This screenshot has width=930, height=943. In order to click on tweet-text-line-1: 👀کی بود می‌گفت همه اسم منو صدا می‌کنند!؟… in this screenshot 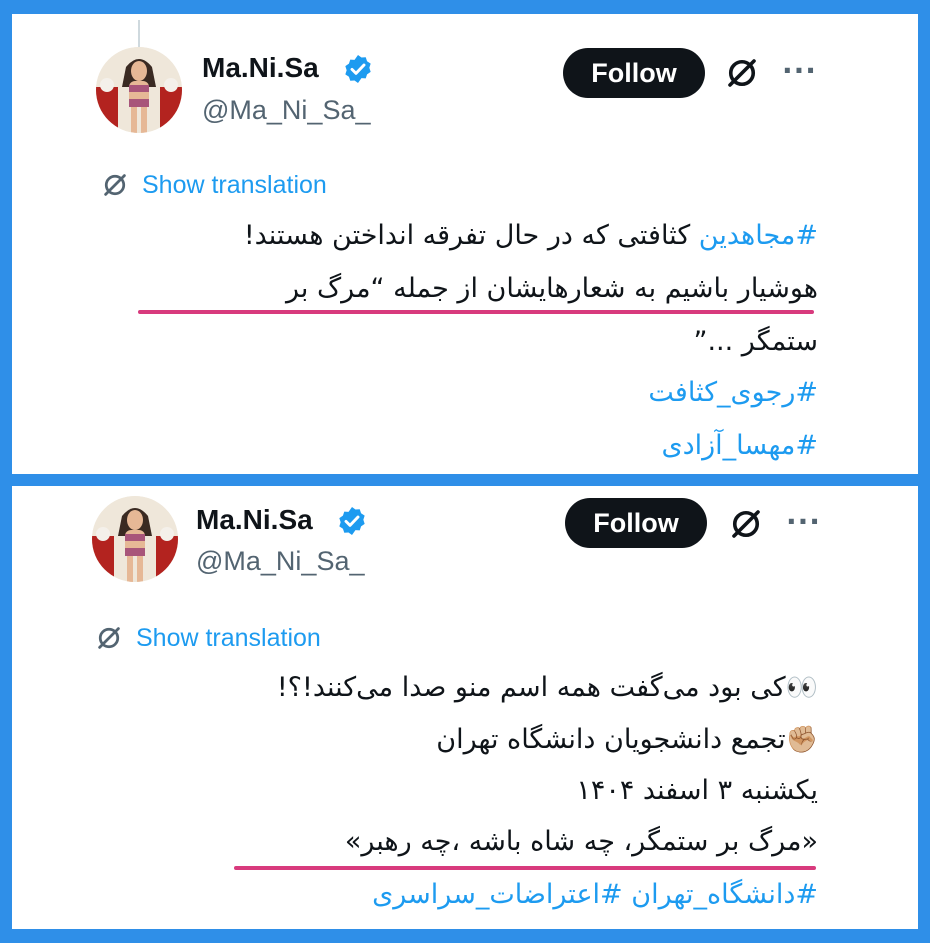, I will do `click(547, 687)`.